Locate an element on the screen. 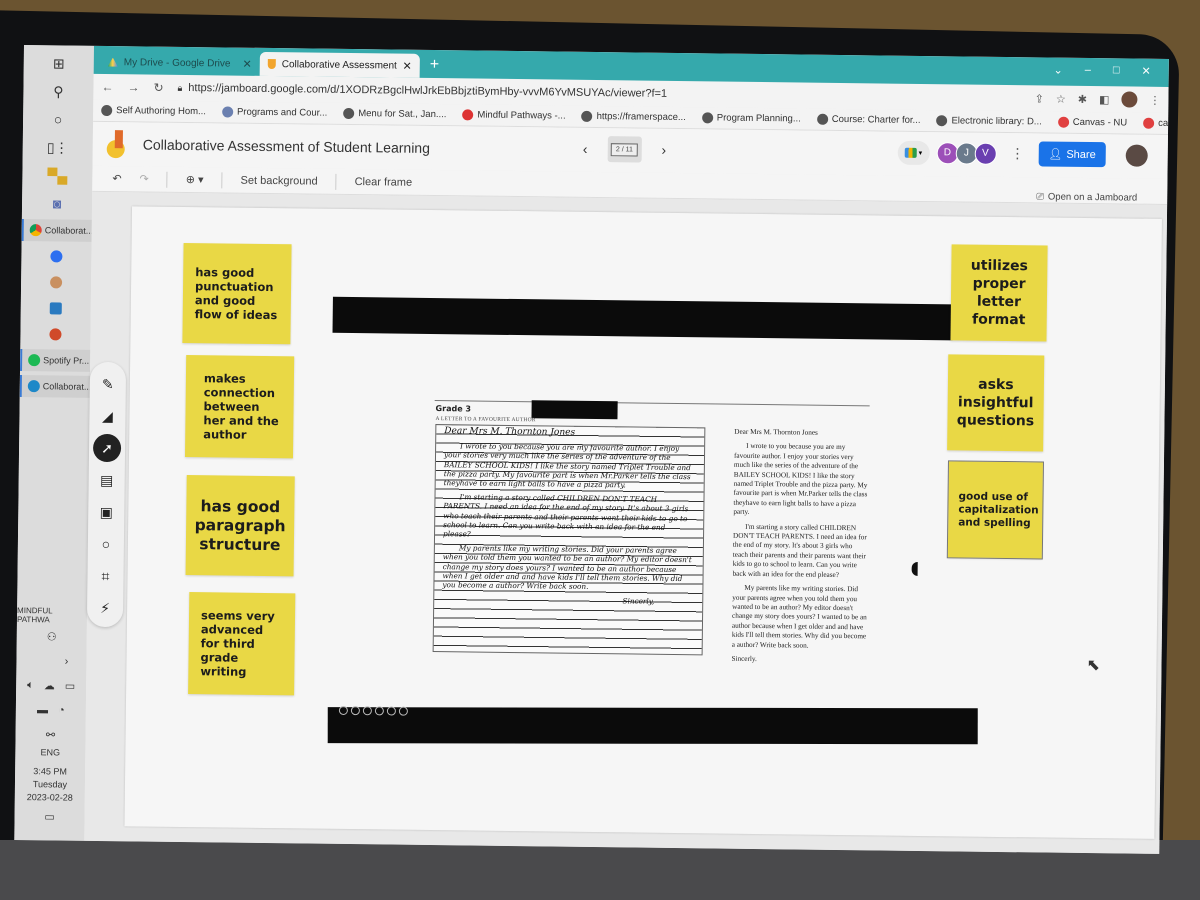 The width and height of the screenshot is (1200, 900). minimize-button: – is located at coordinates (1088, 70).